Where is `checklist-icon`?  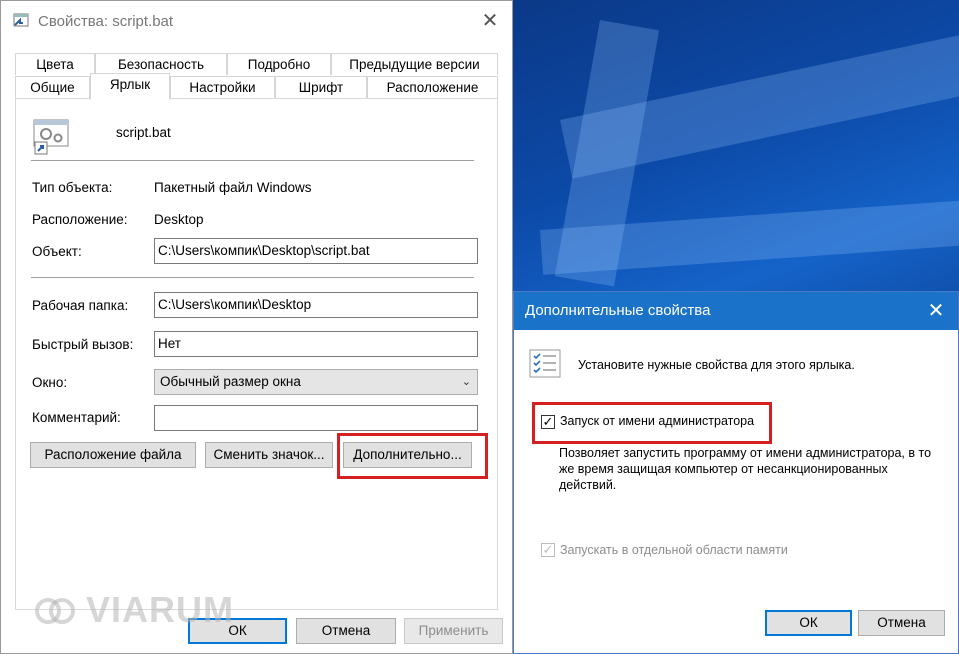 checklist-icon is located at coordinates (545, 363).